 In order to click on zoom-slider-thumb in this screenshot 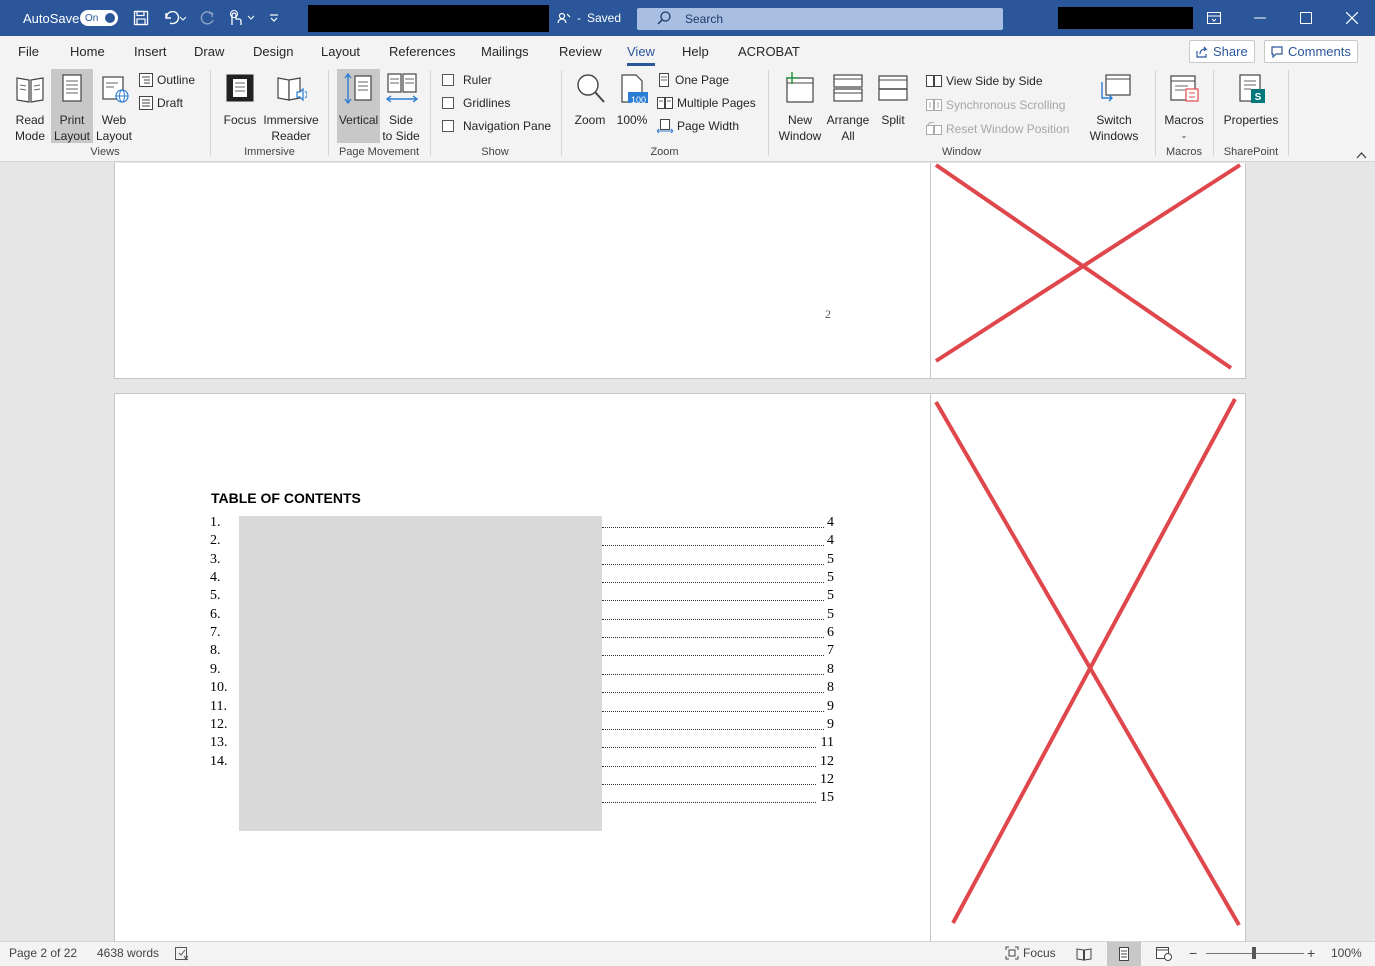, I will do `click(1254, 953)`.